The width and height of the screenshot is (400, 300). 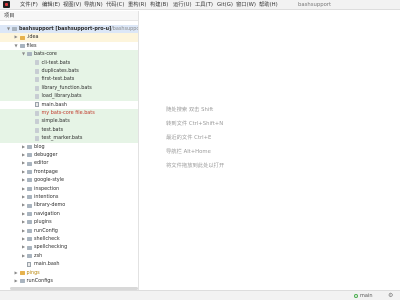 What do you see at coordinates (69, 239) in the screenshot?
I see `tree-row: ▶ shellcheck` at bounding box center [69, 239].